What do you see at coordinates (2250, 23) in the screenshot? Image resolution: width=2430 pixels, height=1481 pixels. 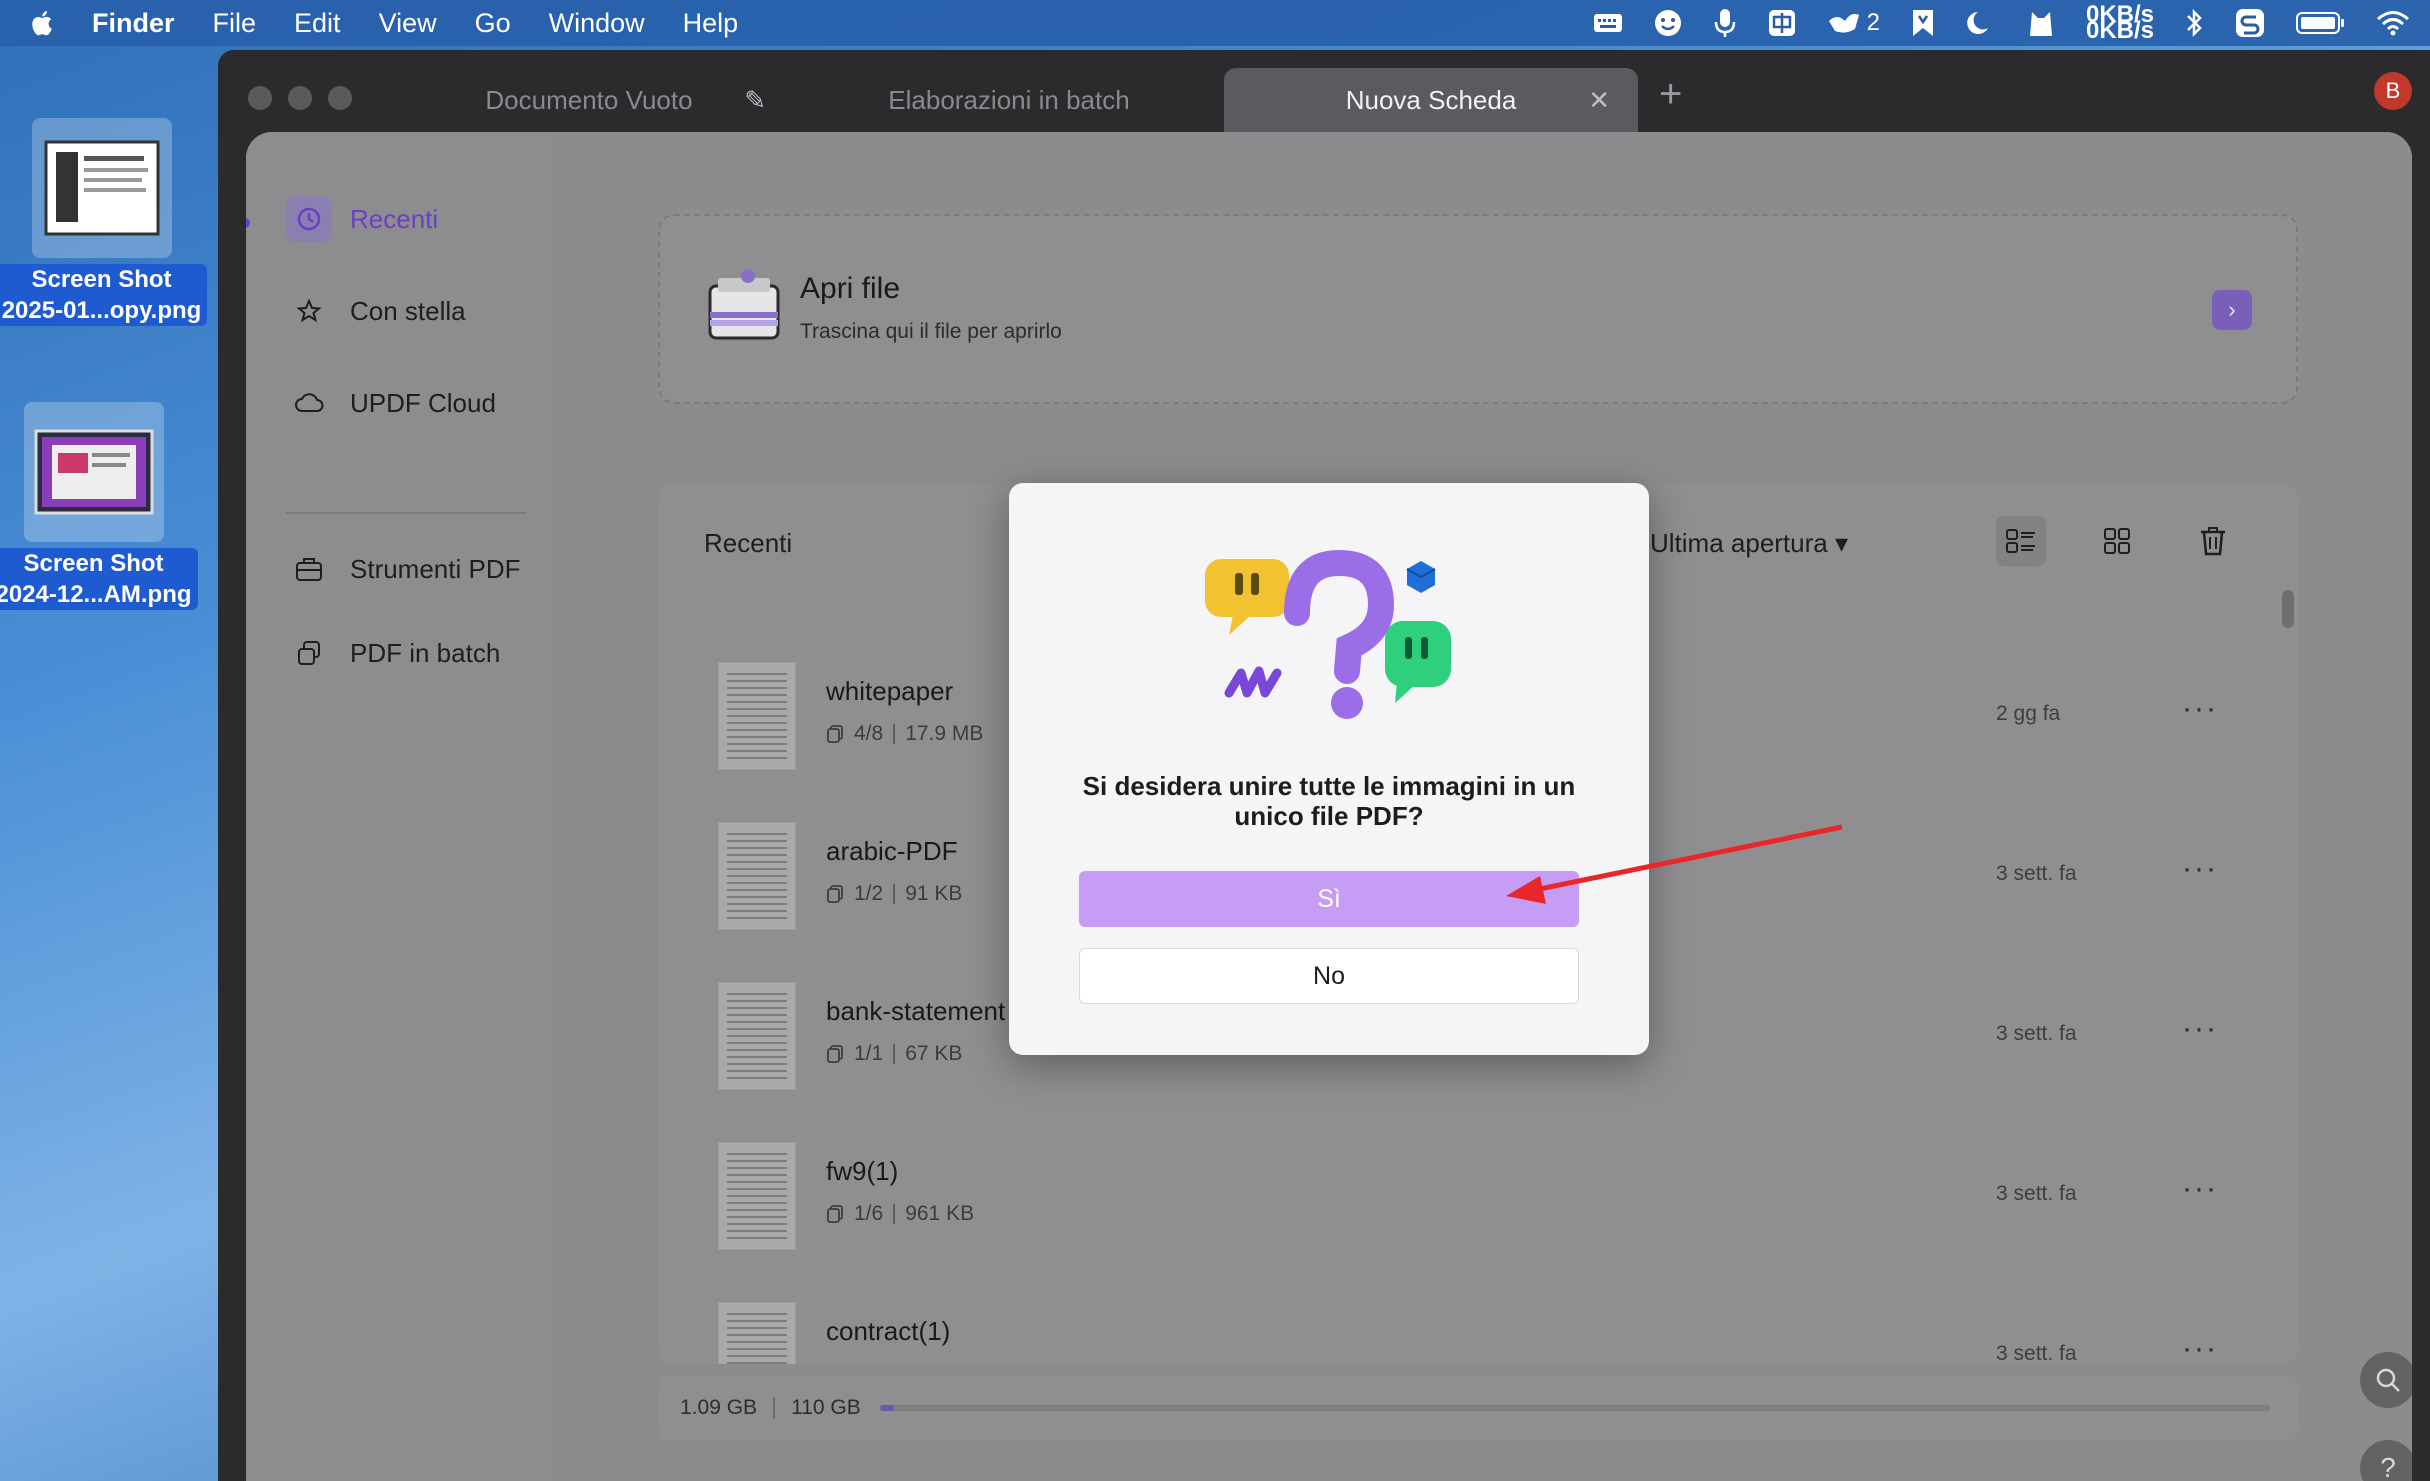 I see `sync-icon` at bounding box center [2250, 23].